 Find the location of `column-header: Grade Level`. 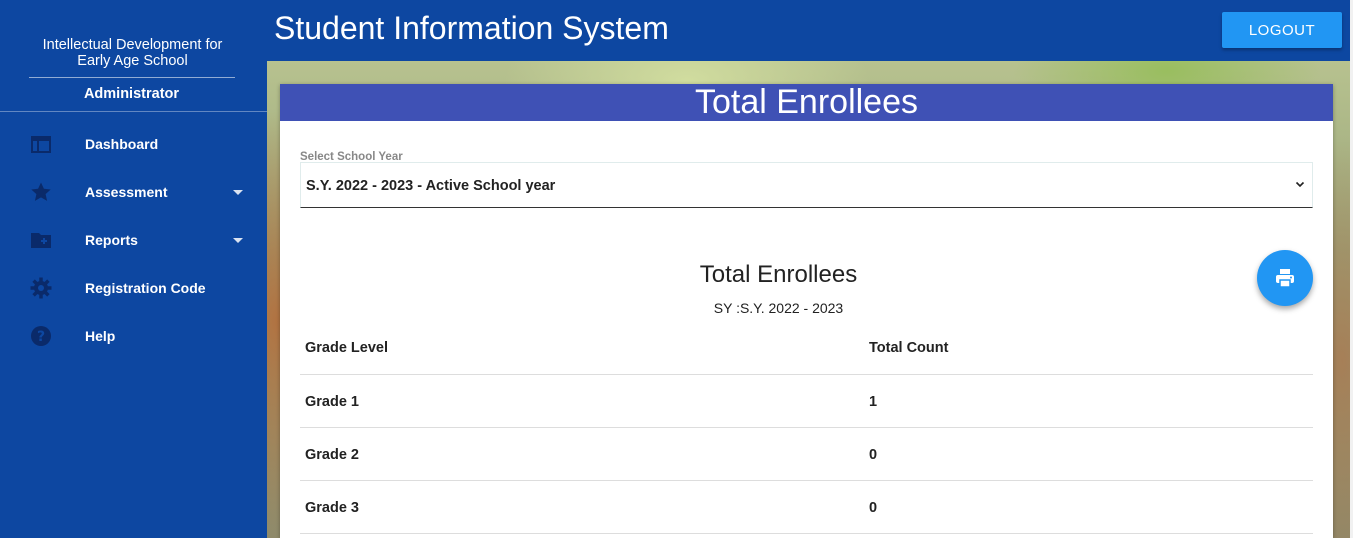

column-header: Grade Level is located at coordinates (347, 348).